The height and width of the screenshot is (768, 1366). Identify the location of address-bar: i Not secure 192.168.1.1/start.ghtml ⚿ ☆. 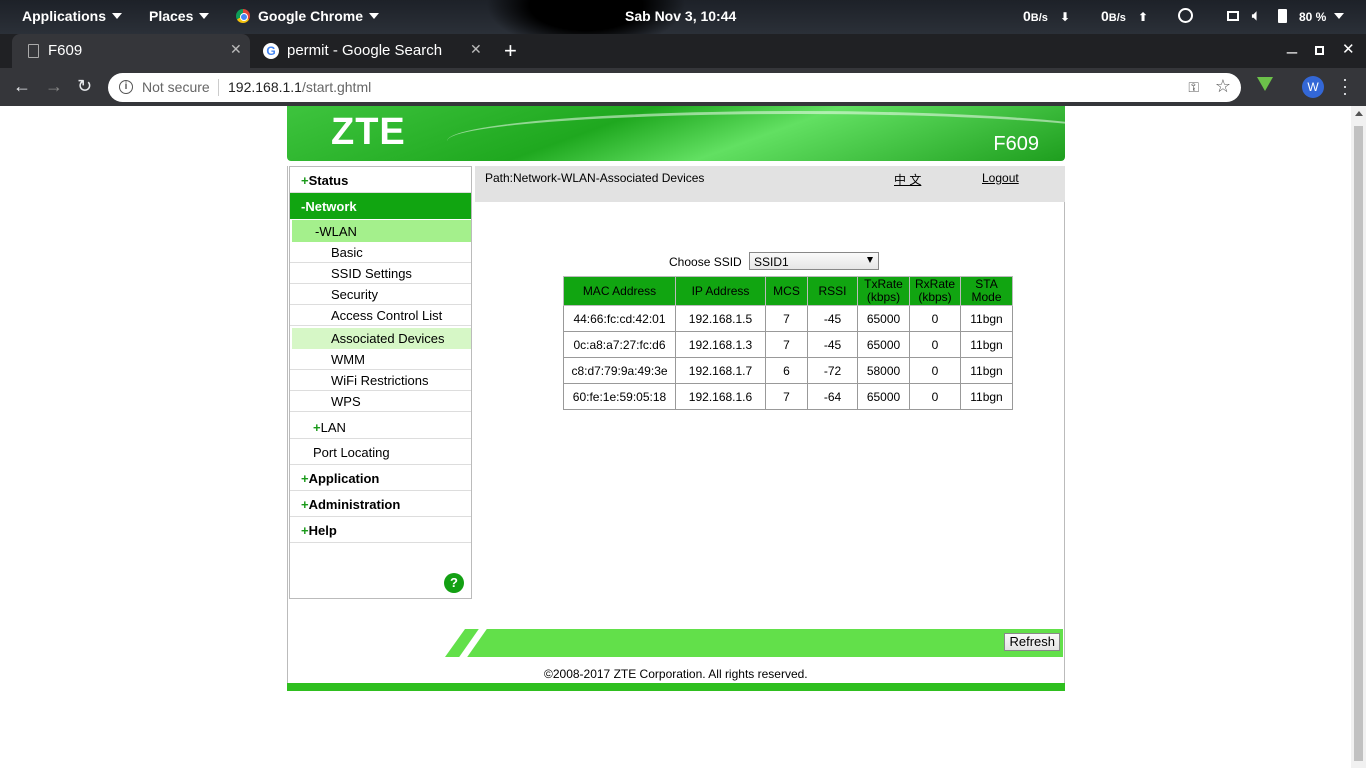
(674, 87).